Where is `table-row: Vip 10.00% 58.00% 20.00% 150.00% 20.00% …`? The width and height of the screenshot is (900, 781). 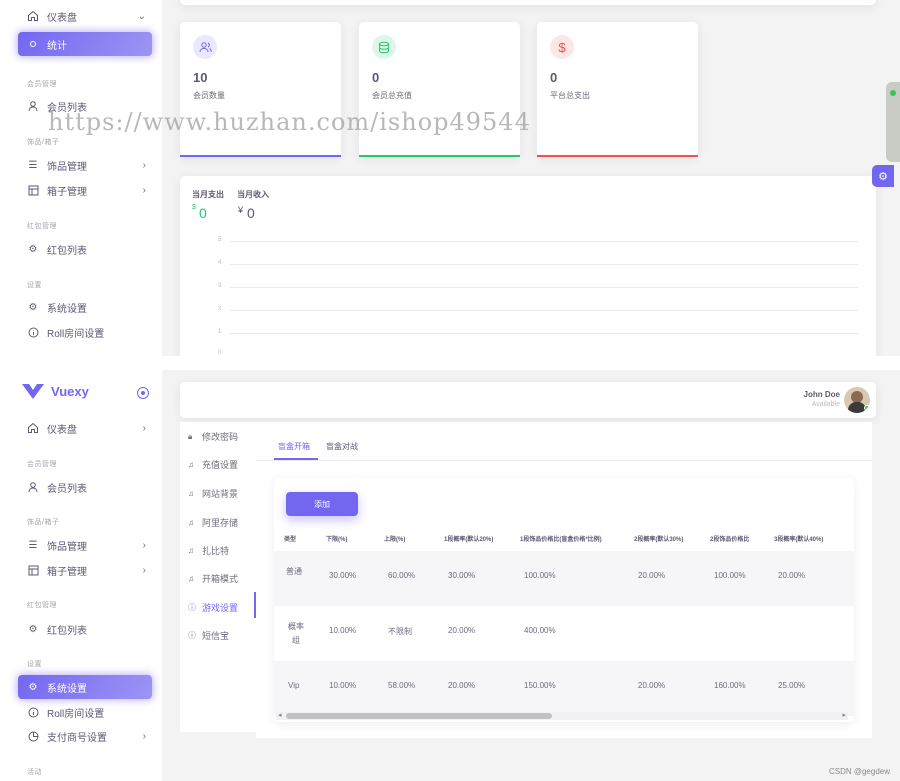
table-row: Vip 10.00% 58.00% 20.00% 150.00% 20.00% … is located at coordinates (564, 688).